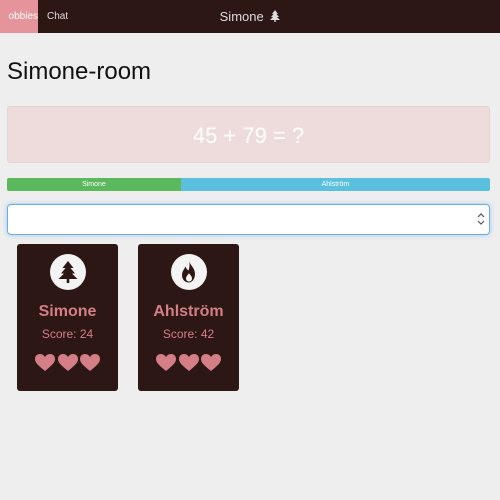 The height and width of the screenshot is (500, 500). Describe the element at coordinates (275, 17) in the screenshot. I see `tree-icon` at that location.